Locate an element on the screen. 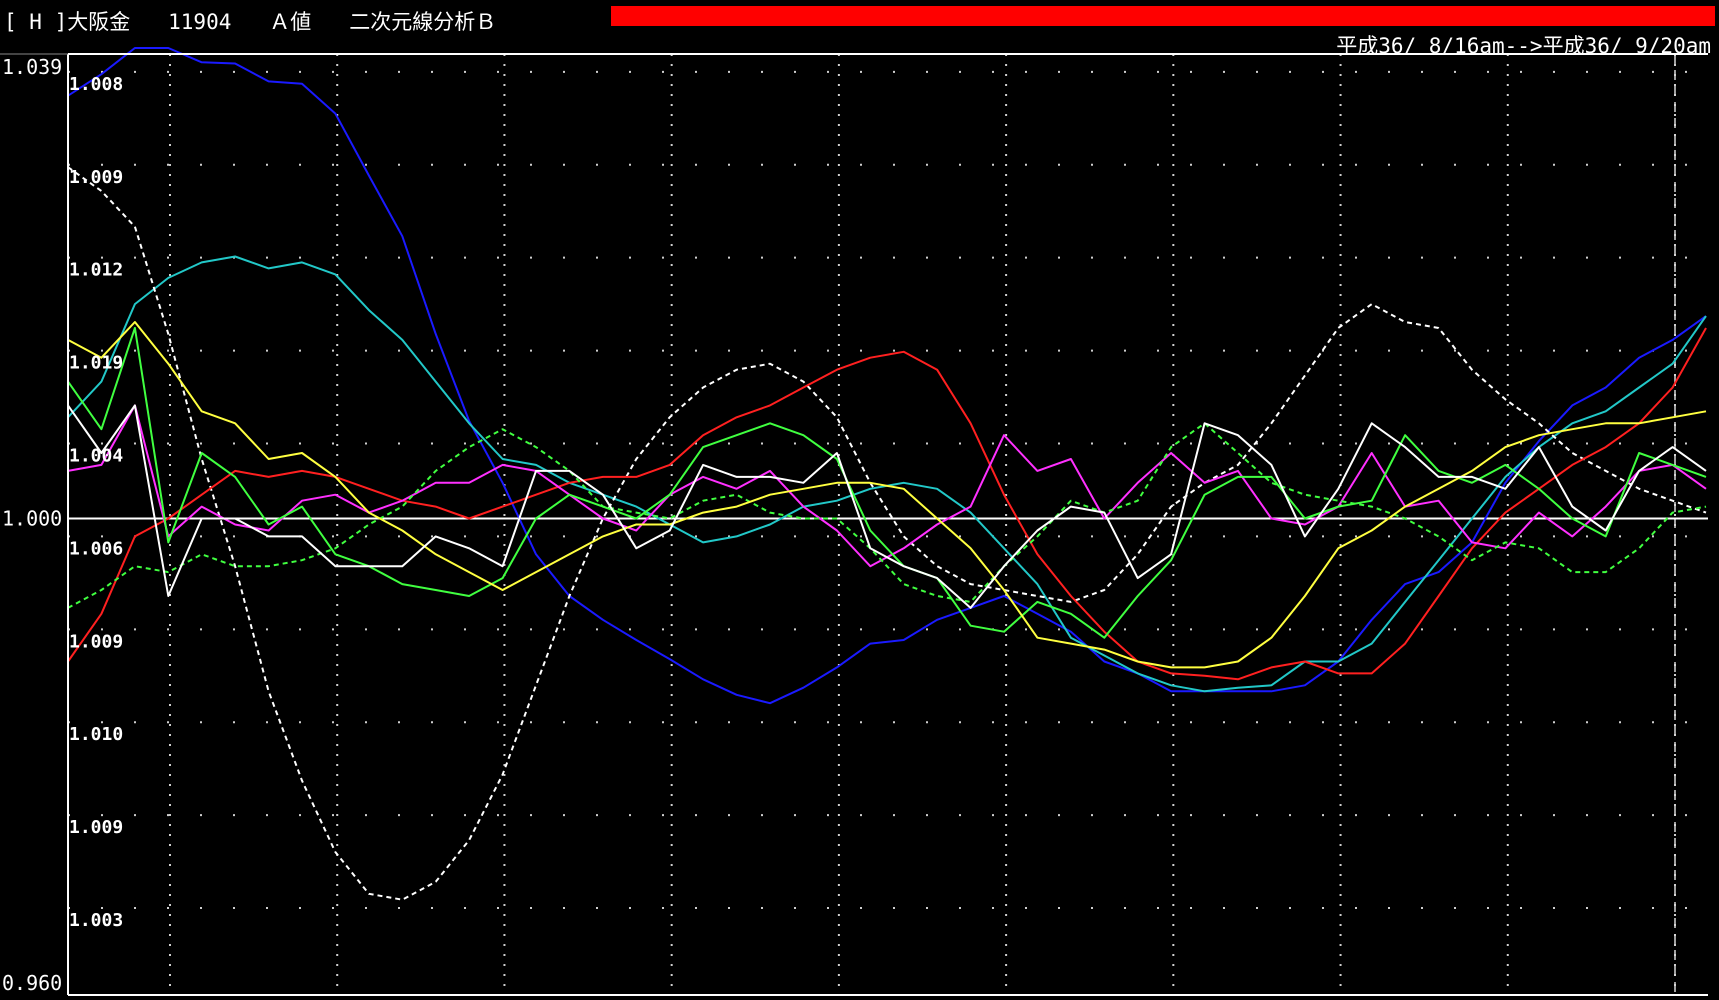  y-axis-label: 0.960 is located at coordinates (32, 983).